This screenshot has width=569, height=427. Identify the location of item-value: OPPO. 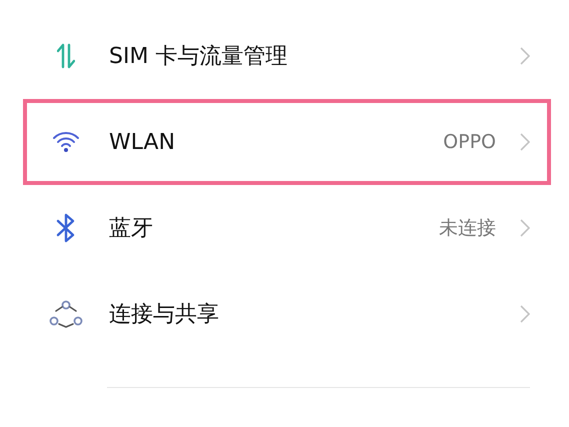
(469, 142).